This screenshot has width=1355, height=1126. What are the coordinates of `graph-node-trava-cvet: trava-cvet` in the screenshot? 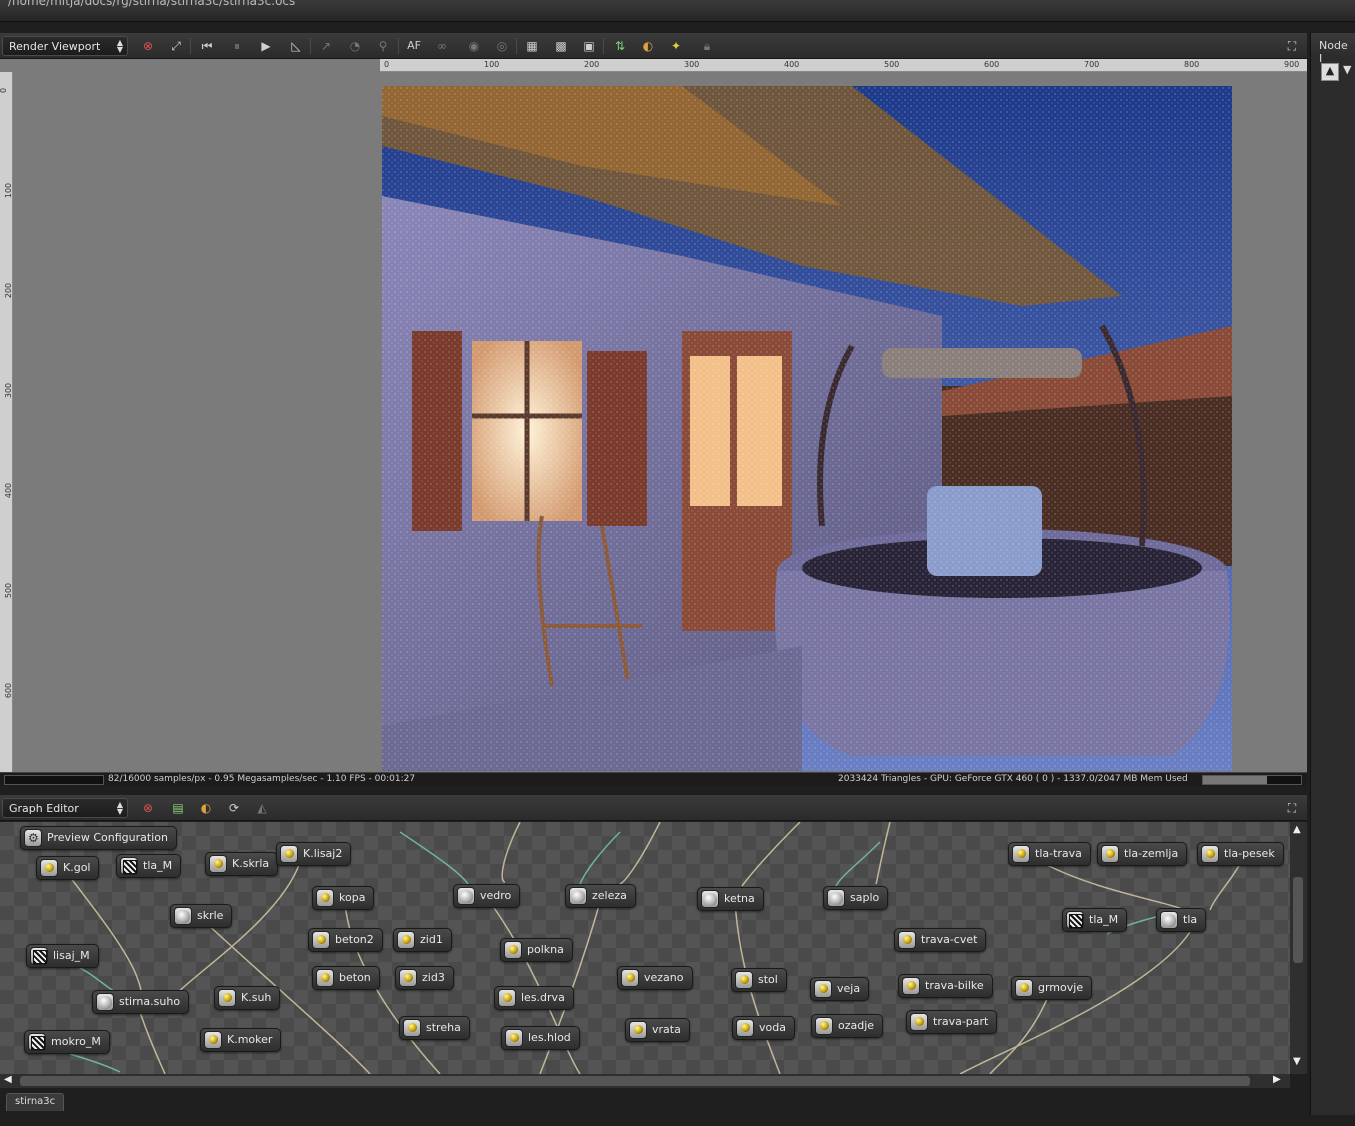 It's located at (940, 940).